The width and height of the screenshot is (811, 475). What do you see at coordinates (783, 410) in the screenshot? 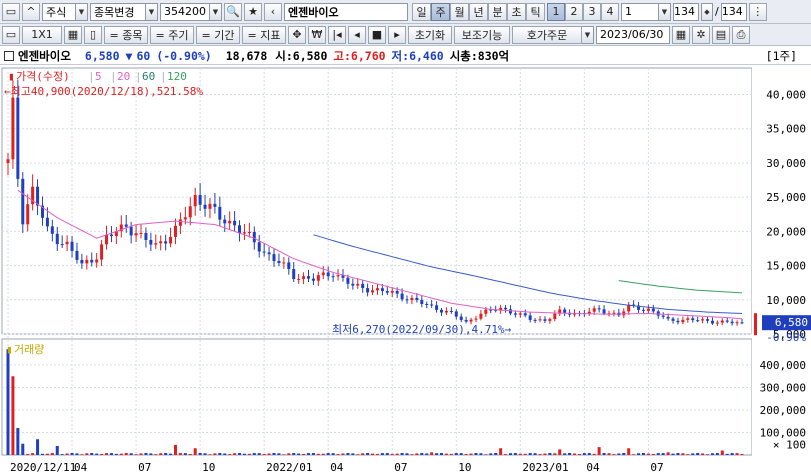
I see `volume-axis-tick: 200,000` at bounding box center [783, 410].